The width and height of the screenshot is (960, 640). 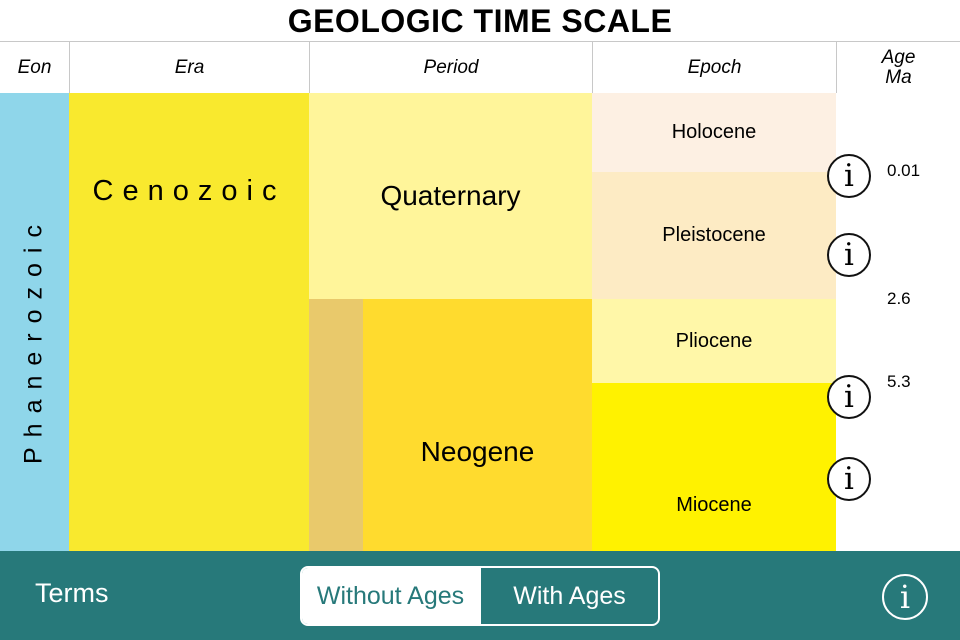 I want to click on era-label: Cenozoic, so click(x=189, y=191).